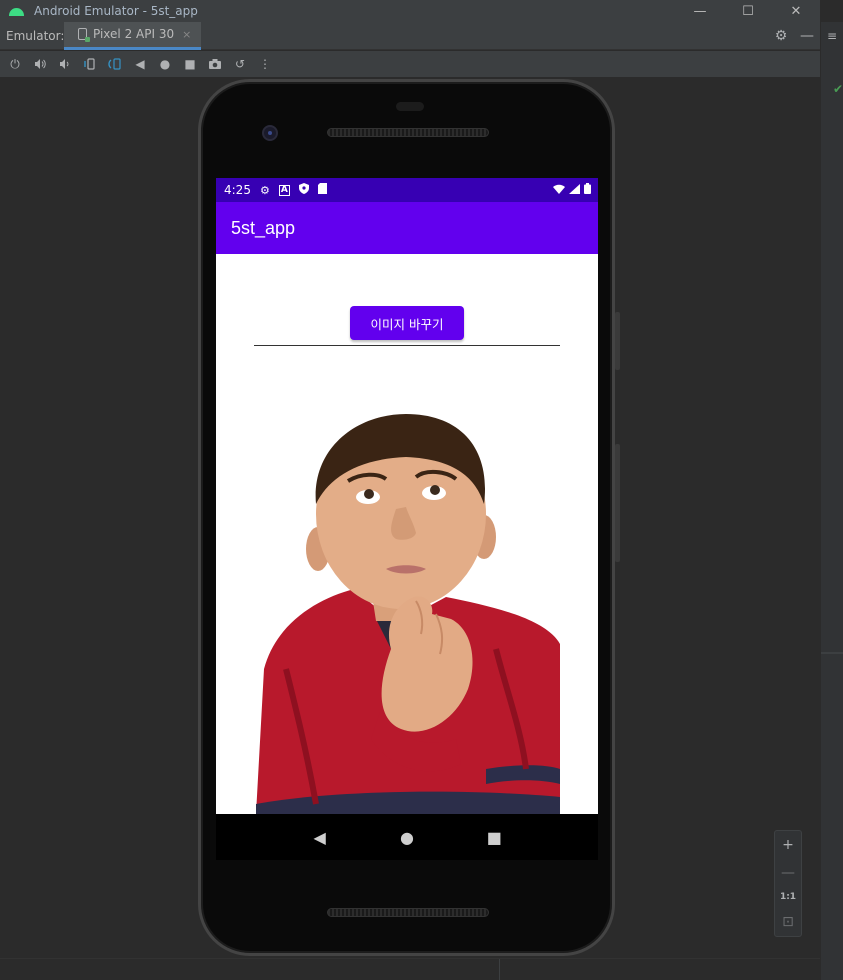  I want to click on close-button: ✕, so click(796, 11).